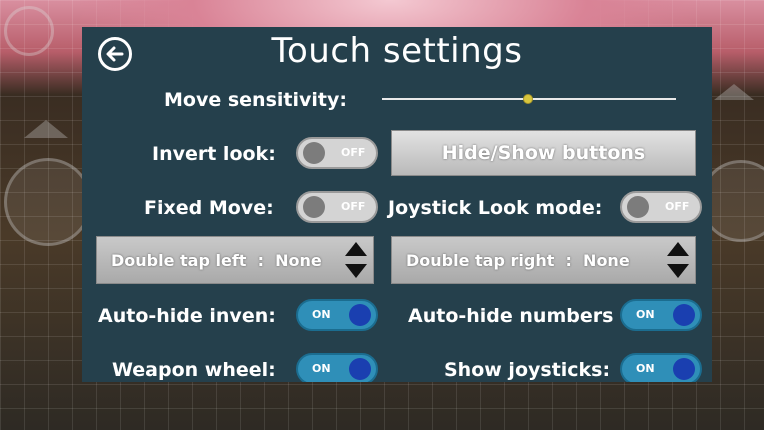  Describe the element at coordinates (527, 370) in the screenshot. I see `show-joysticks-label: Show joysticks:` at that location.